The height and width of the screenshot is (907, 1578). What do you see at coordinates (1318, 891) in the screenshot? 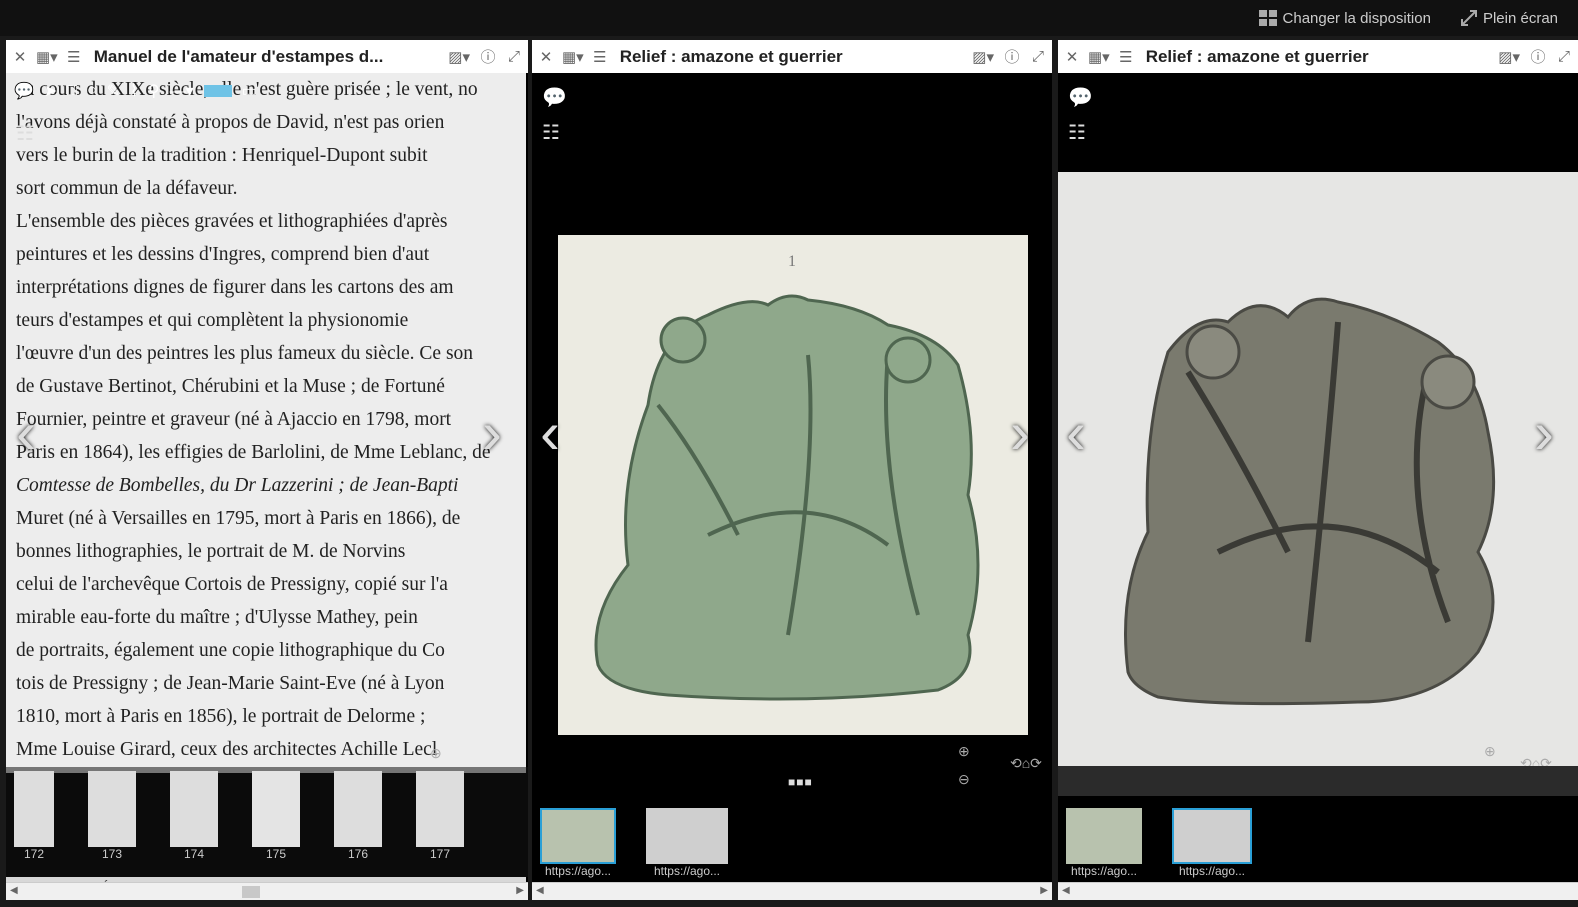
I see `horizontal-scrollbar: ◀` at bounding box center [1318, 891].